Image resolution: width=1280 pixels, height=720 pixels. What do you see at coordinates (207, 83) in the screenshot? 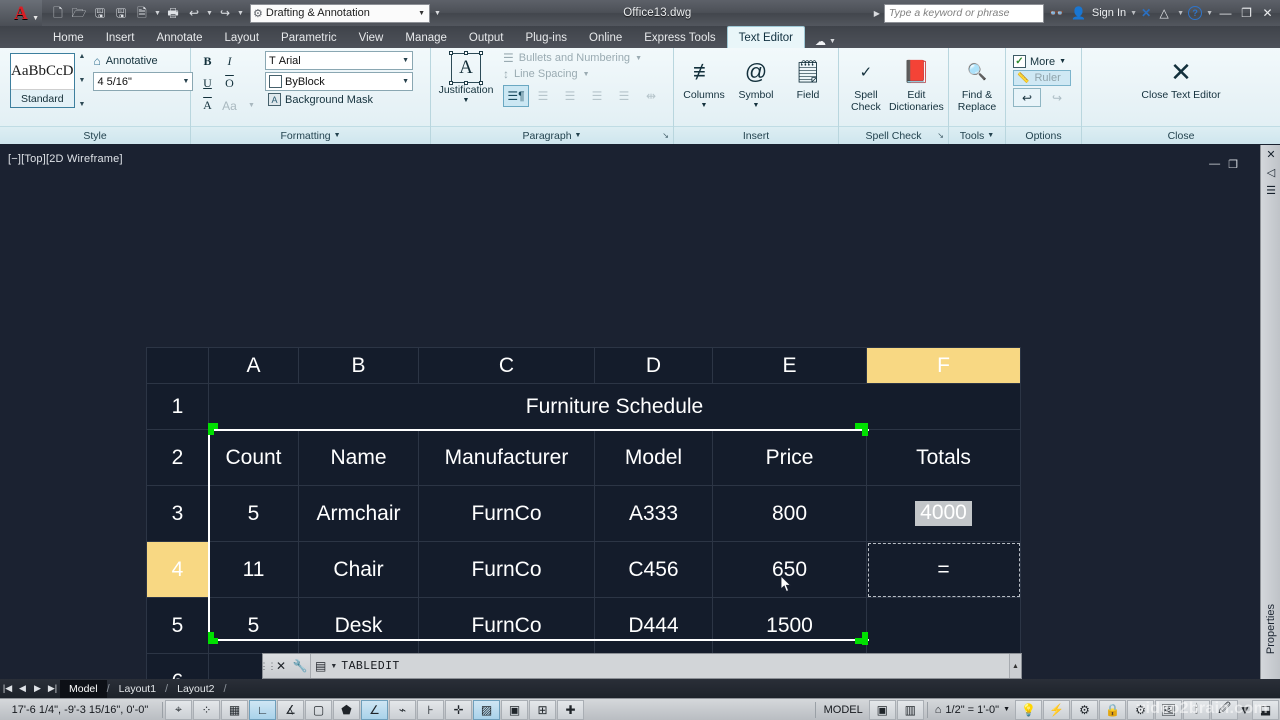
I see `underline-button: U` at bounding box center [207, 83].